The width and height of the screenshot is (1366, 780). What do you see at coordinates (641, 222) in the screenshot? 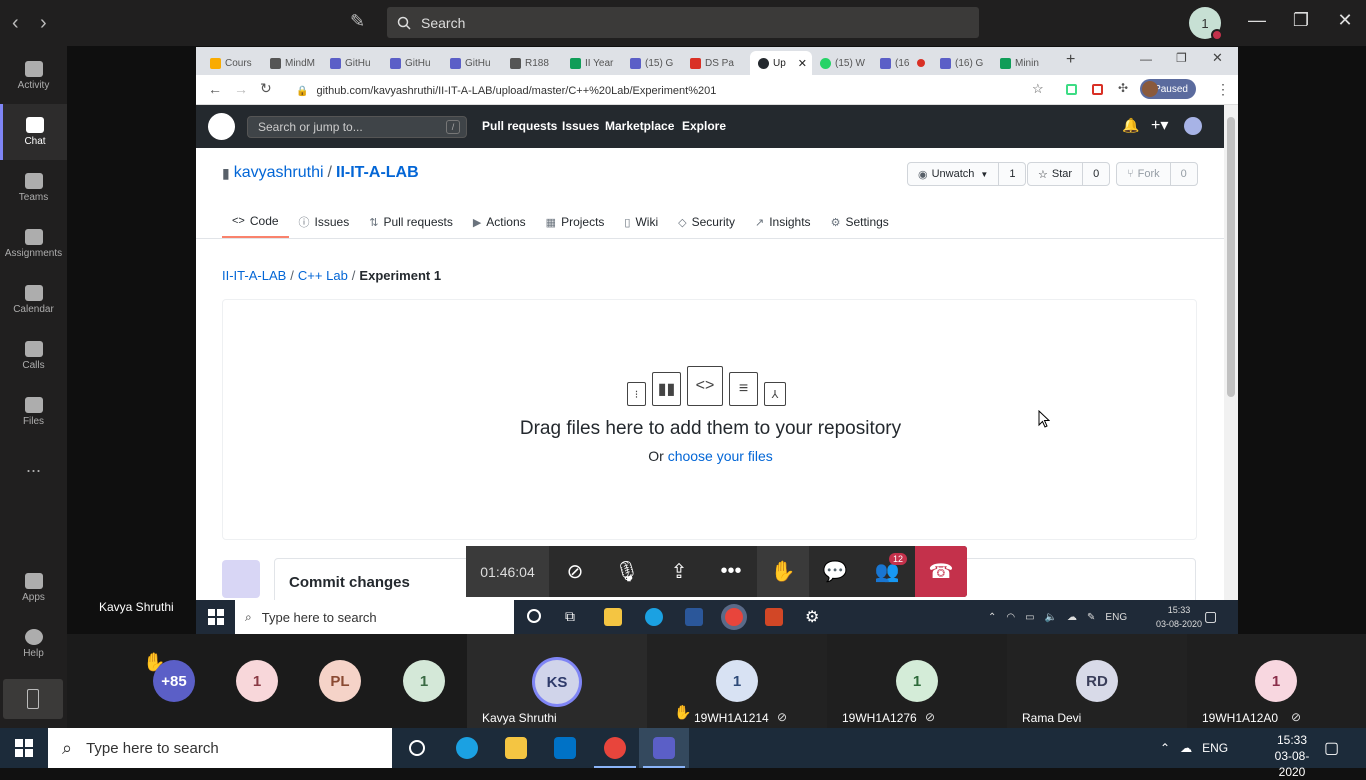
I see `tab-wiki: ▯ Wiki` at bounding box center [641, 222].